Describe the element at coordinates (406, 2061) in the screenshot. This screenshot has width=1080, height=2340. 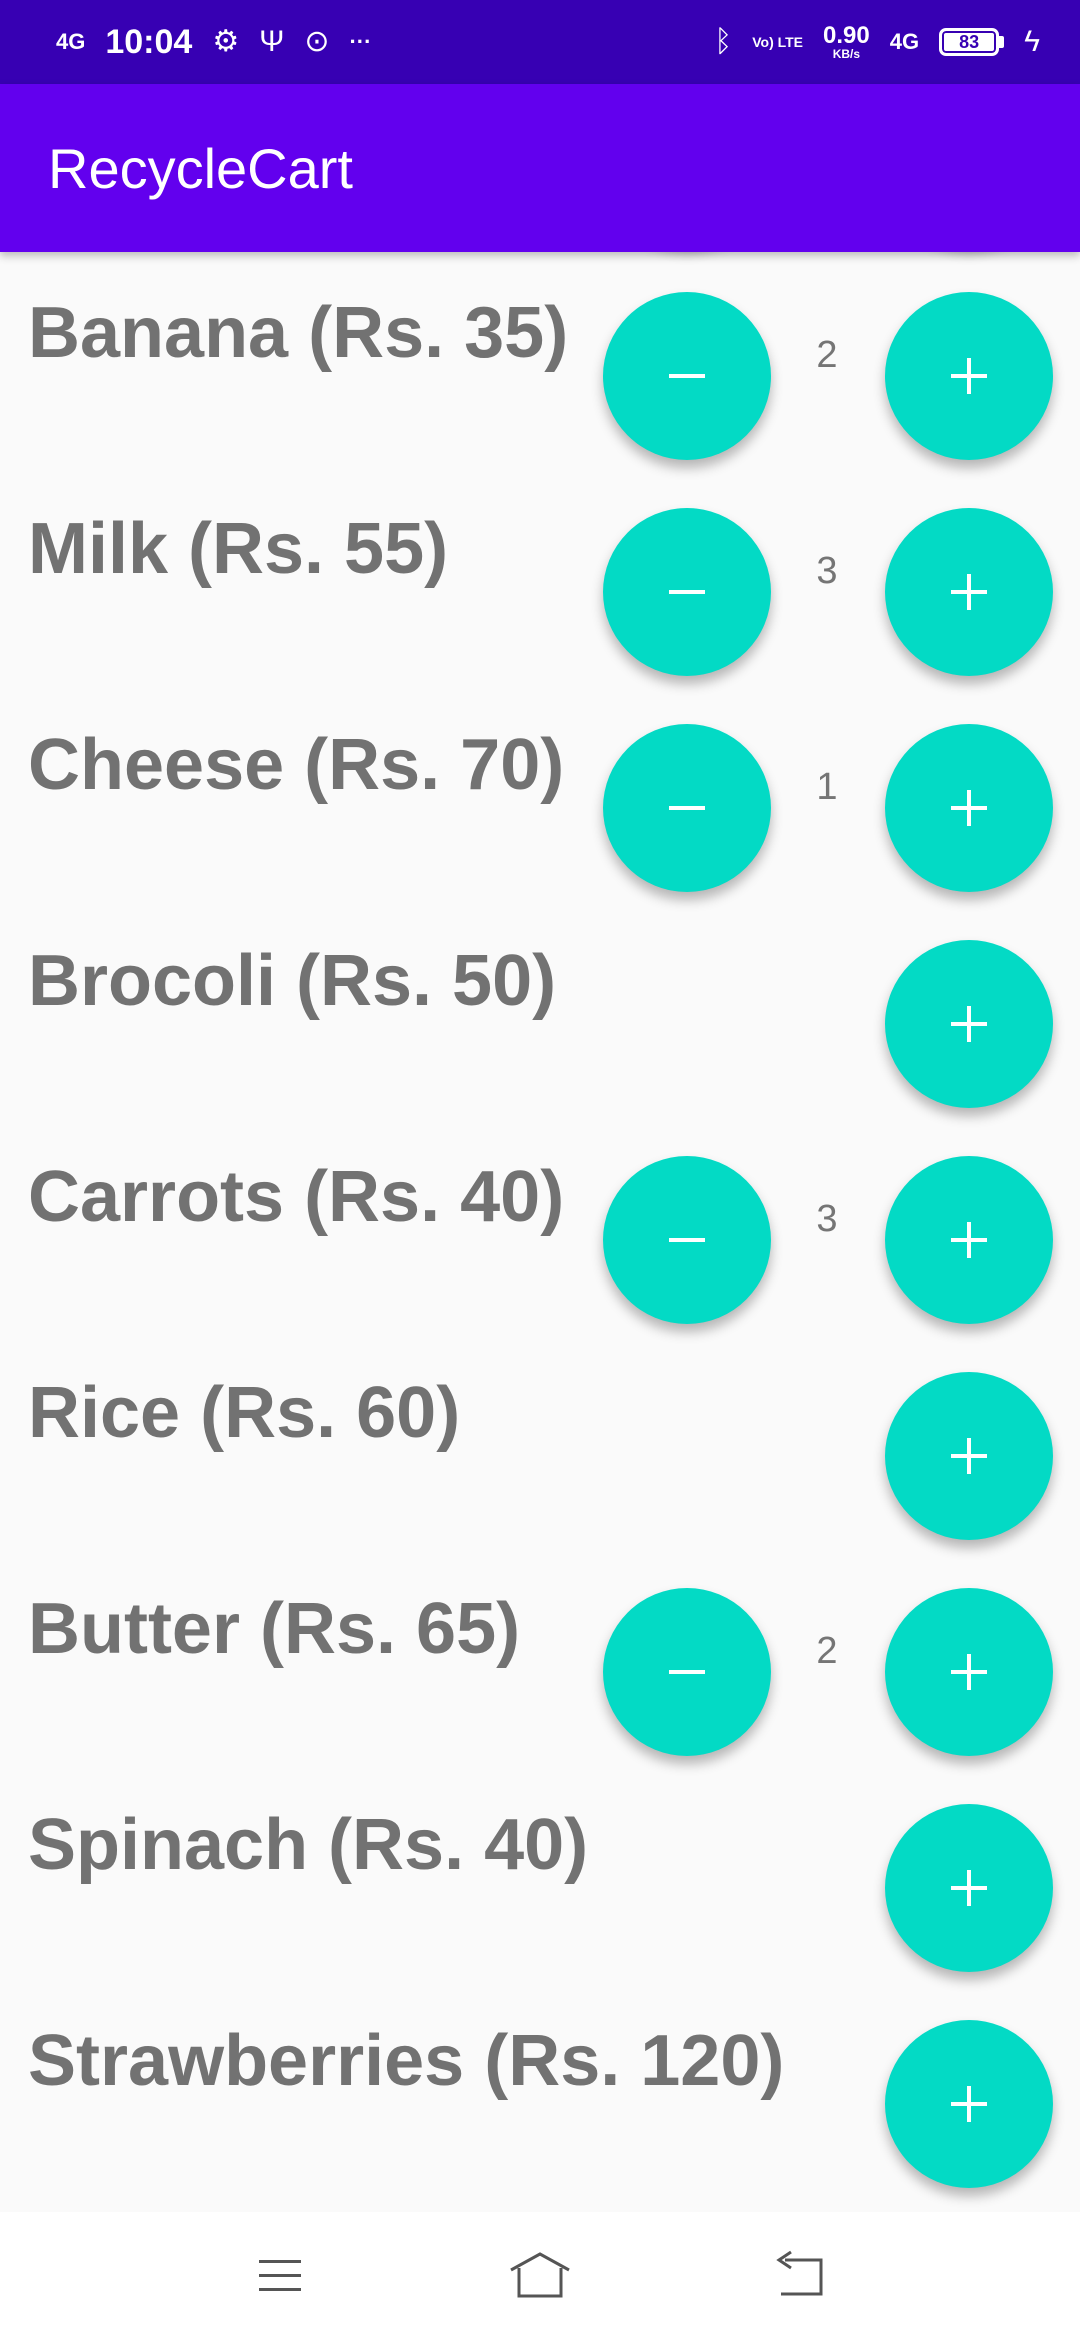
I see `item-name: Strawberries (Rs. 120)` at that location.